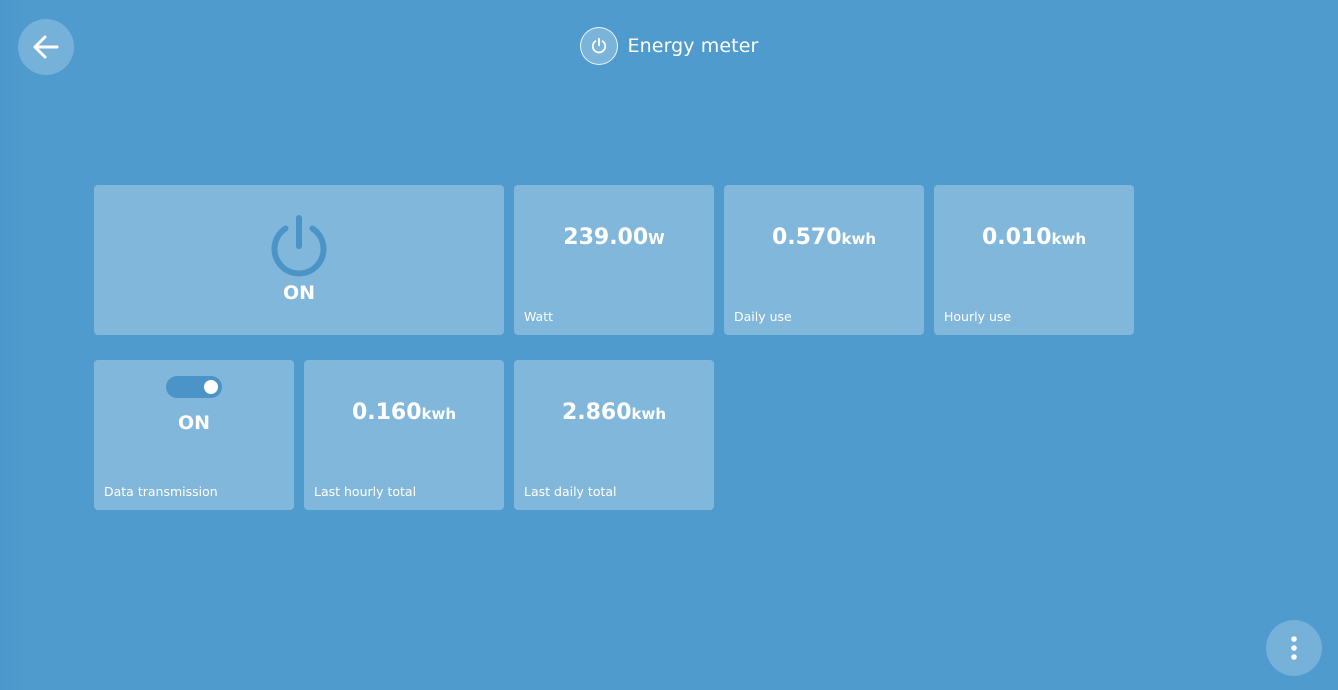 The image size is (1338, 690). What do you see at coordinates (194, 435) in the screenshot?
I see `data-transmission-tile: ON Data transmission` at bounding box center [194, 435].